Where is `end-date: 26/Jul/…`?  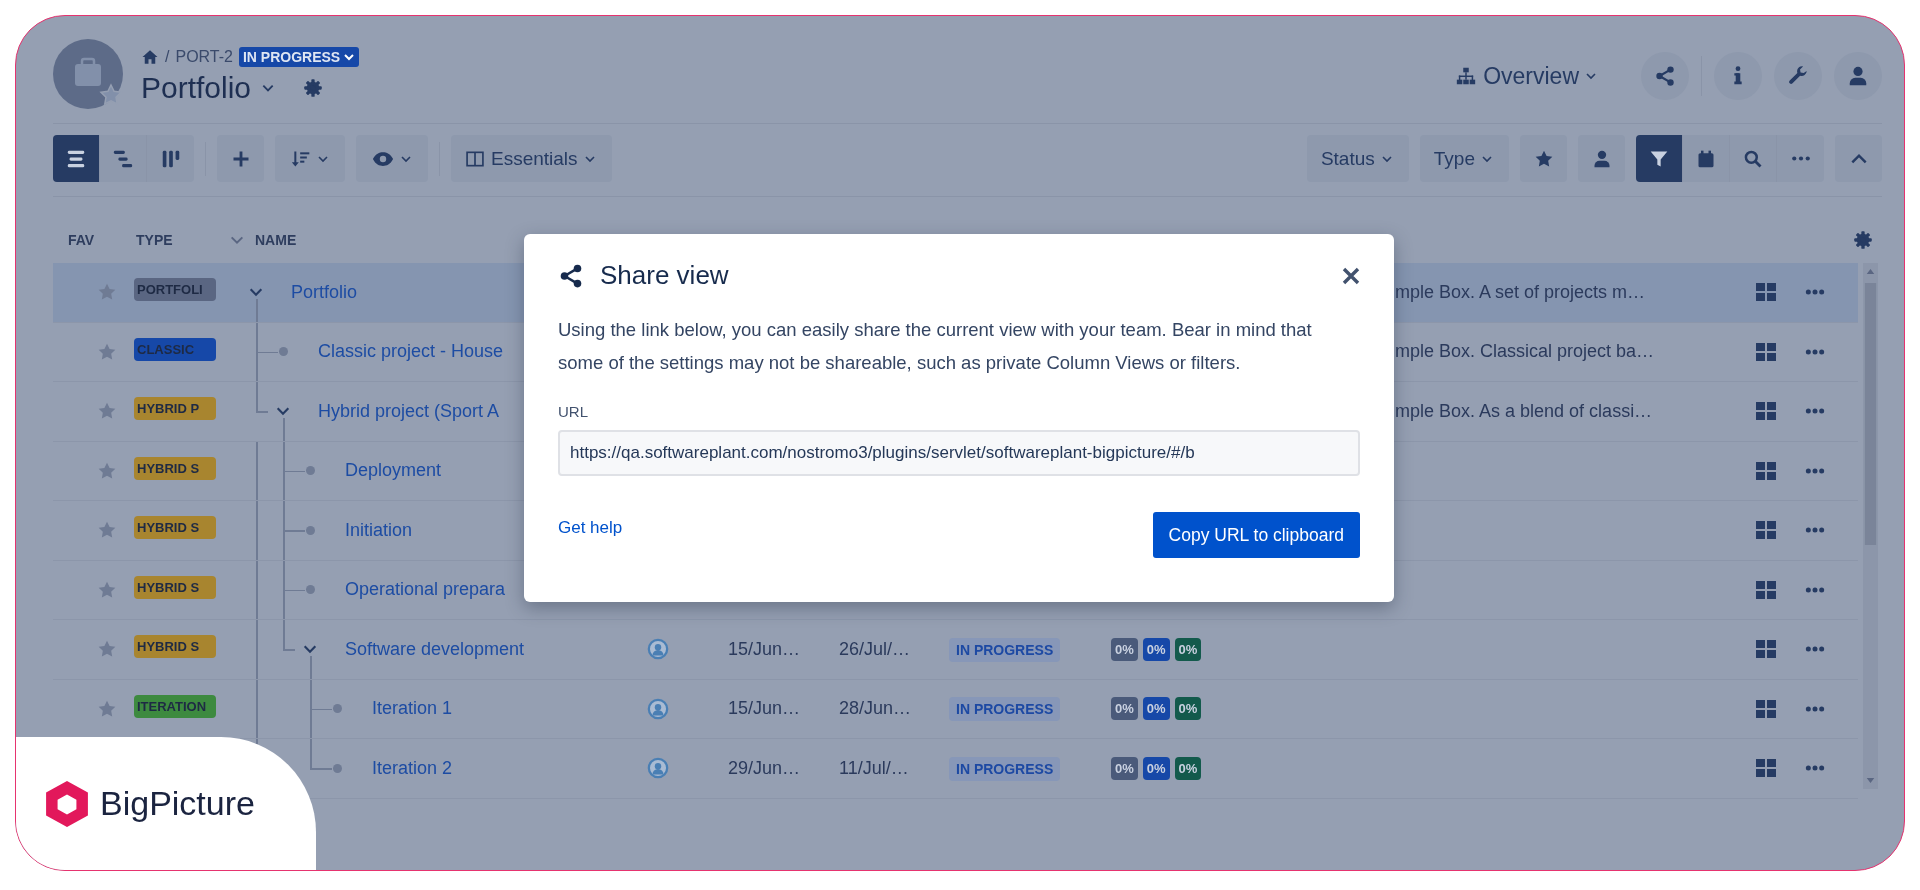
end-date: 26/Jul/… is located at coordinates (875, 648).